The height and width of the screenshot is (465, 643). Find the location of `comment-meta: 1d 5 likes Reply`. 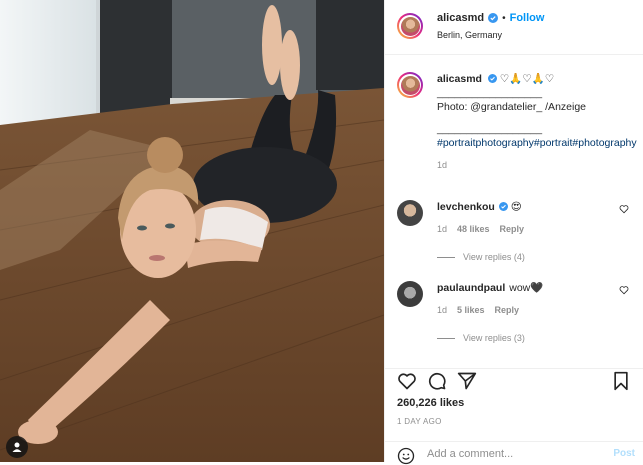

comment-meta: 1d 5 likes Reply is located at coordinates (478, 310).